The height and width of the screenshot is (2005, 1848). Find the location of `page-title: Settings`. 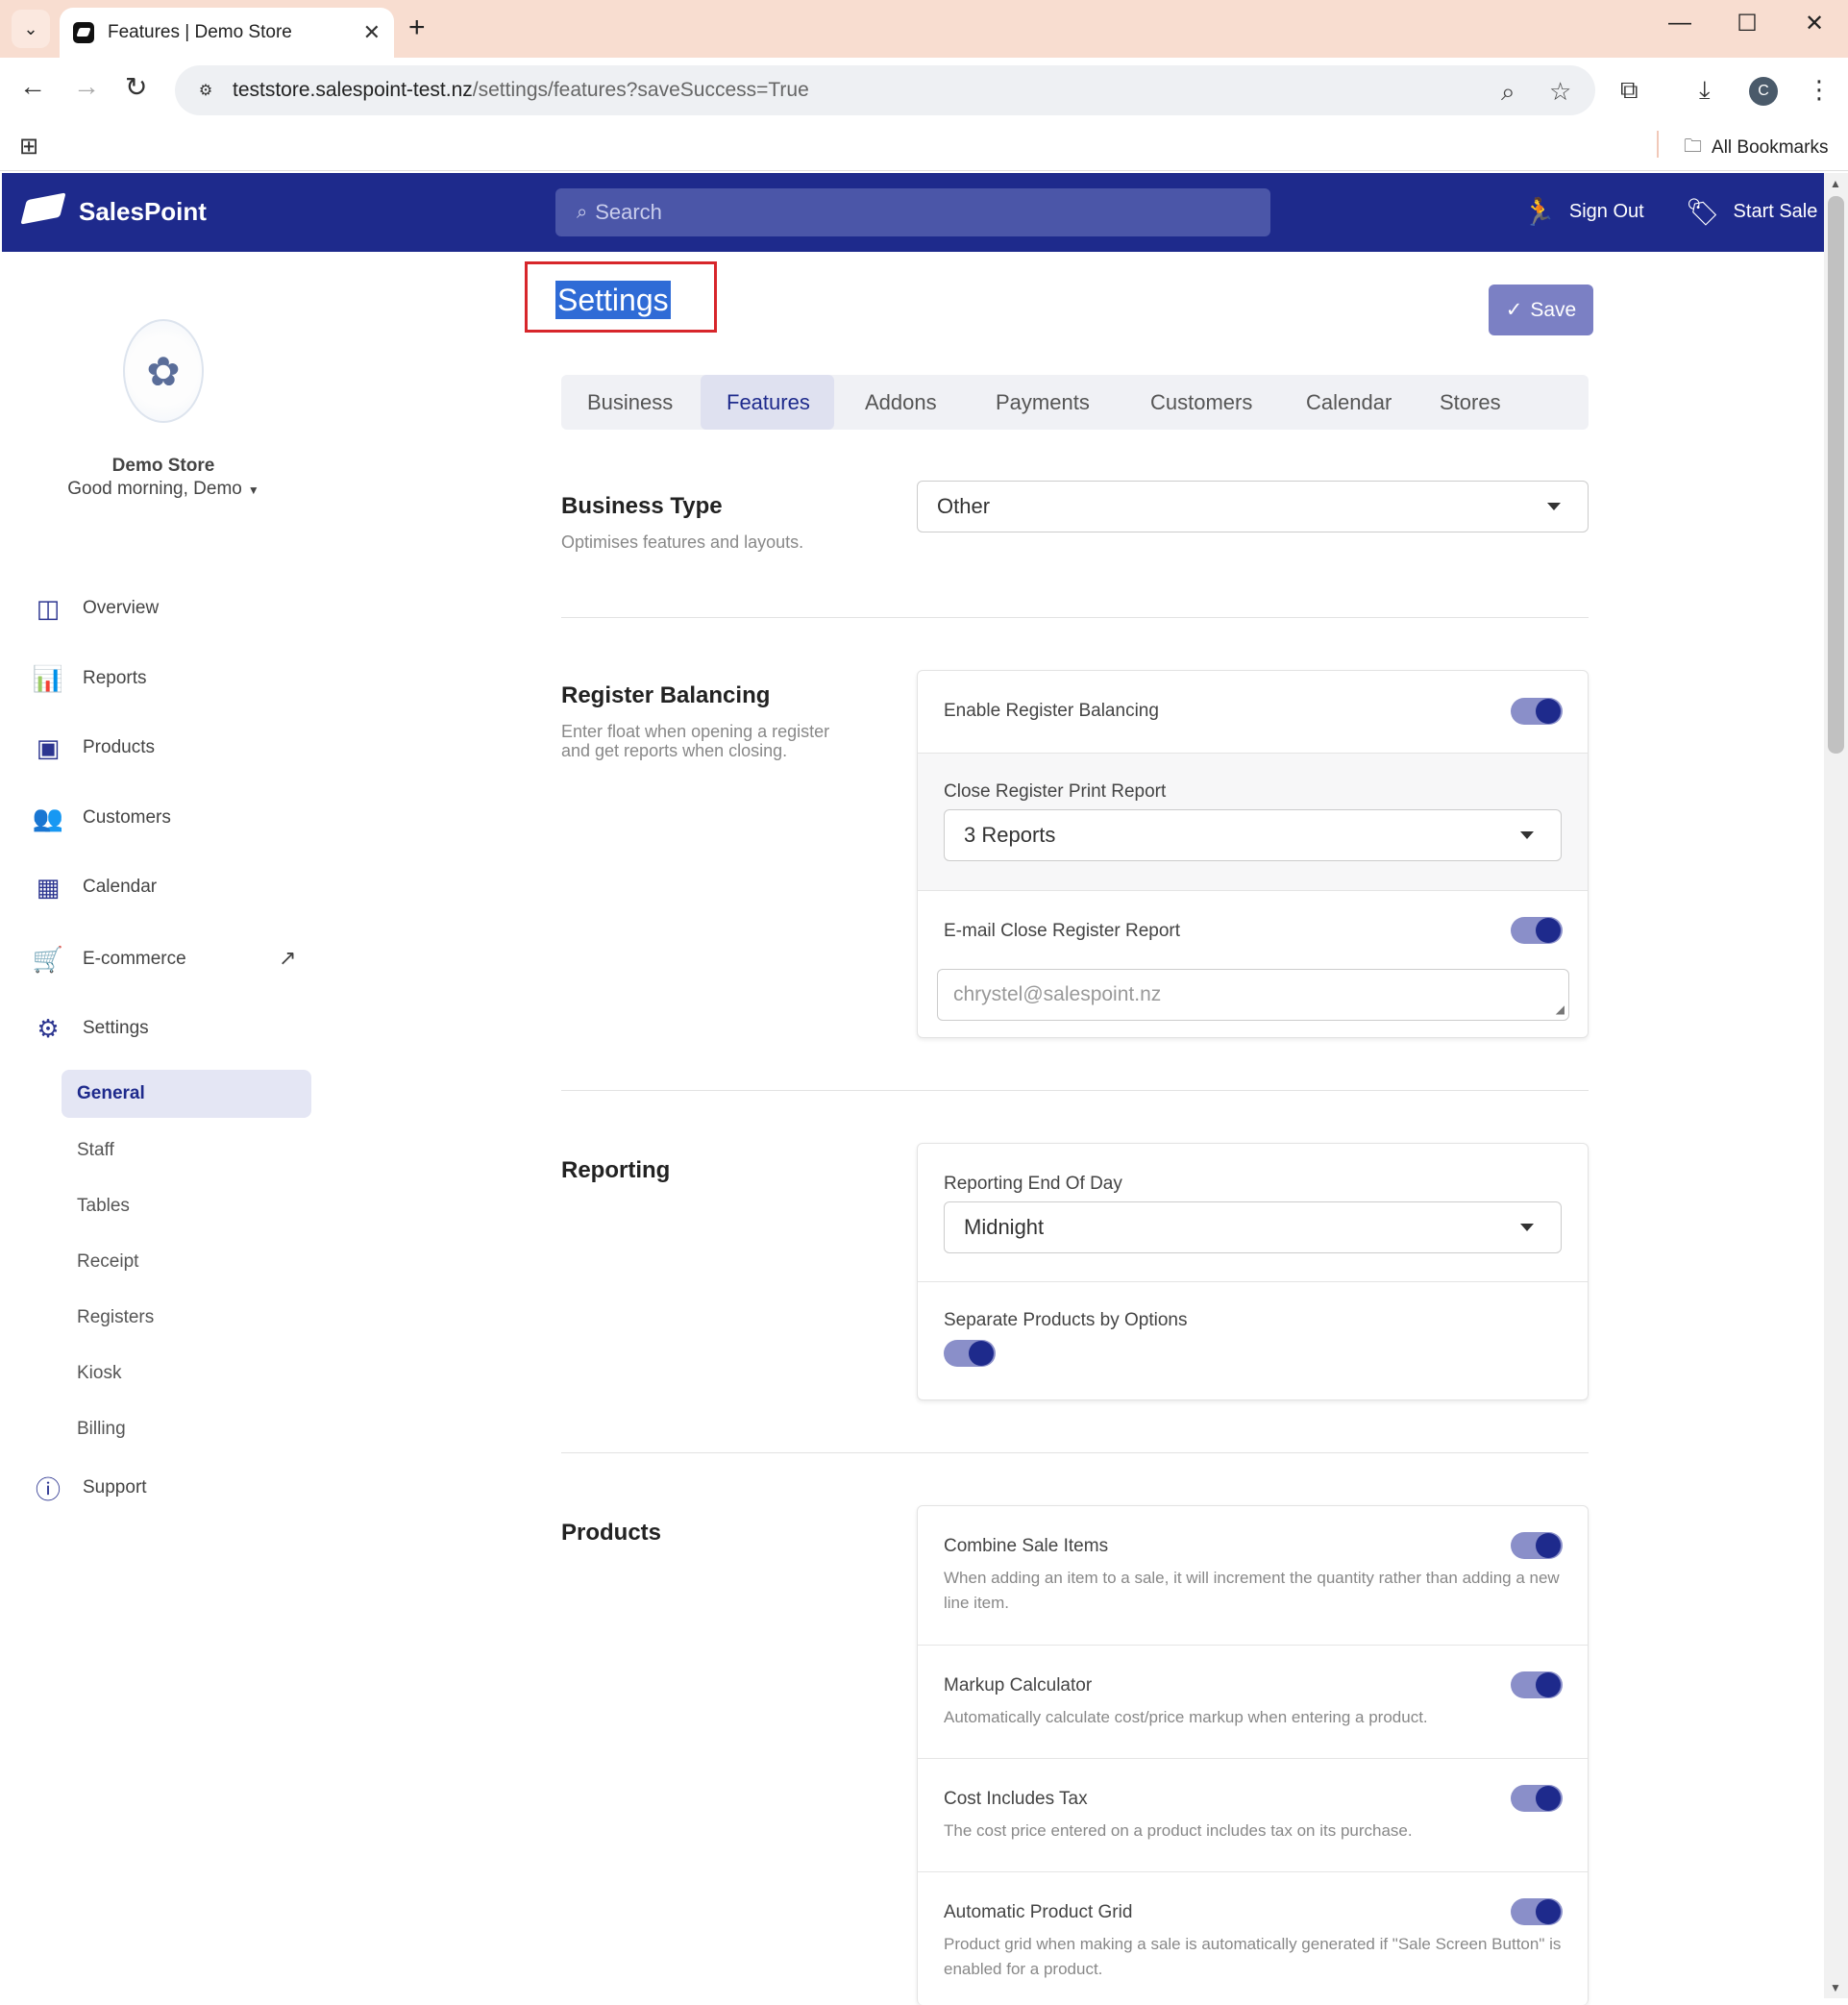

page-title: Settings is located at coordinates (613, 300).